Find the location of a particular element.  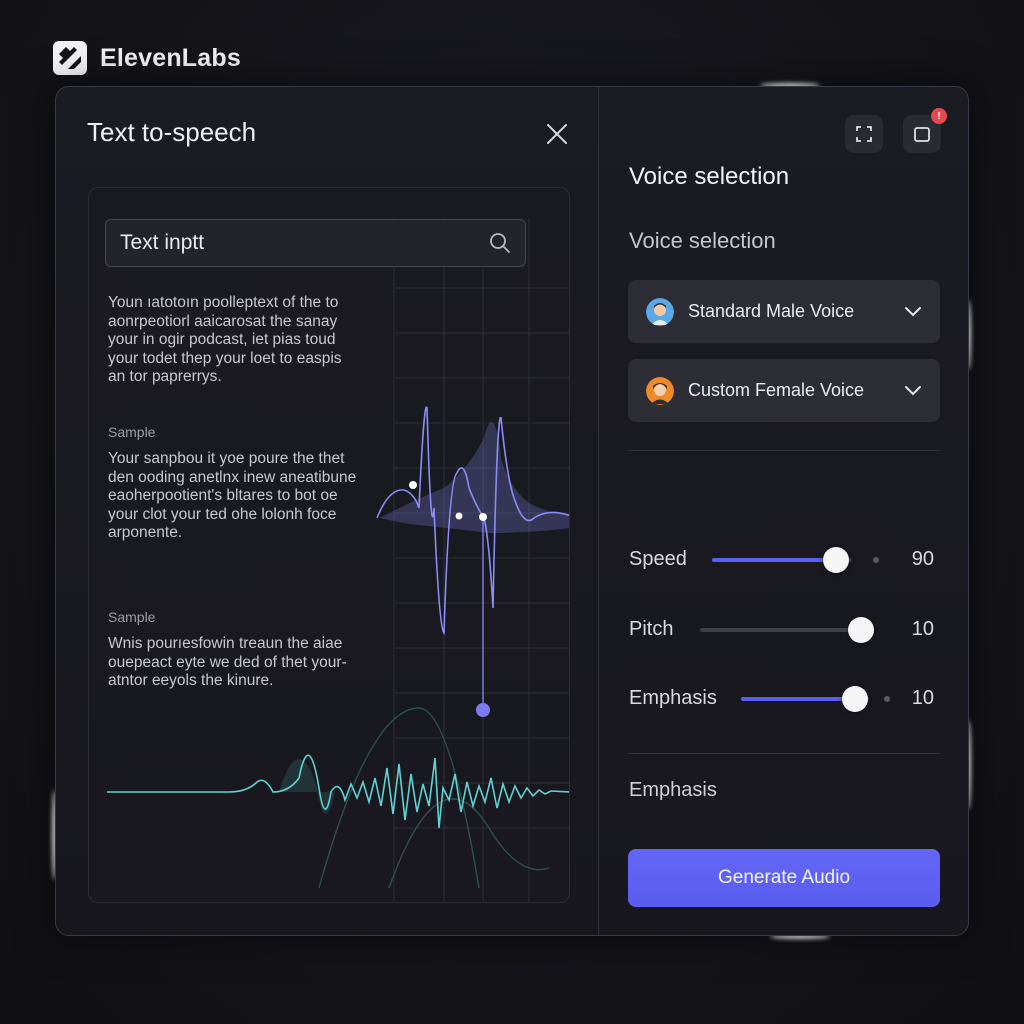

panel-divider is located at coordinates (598, 511).